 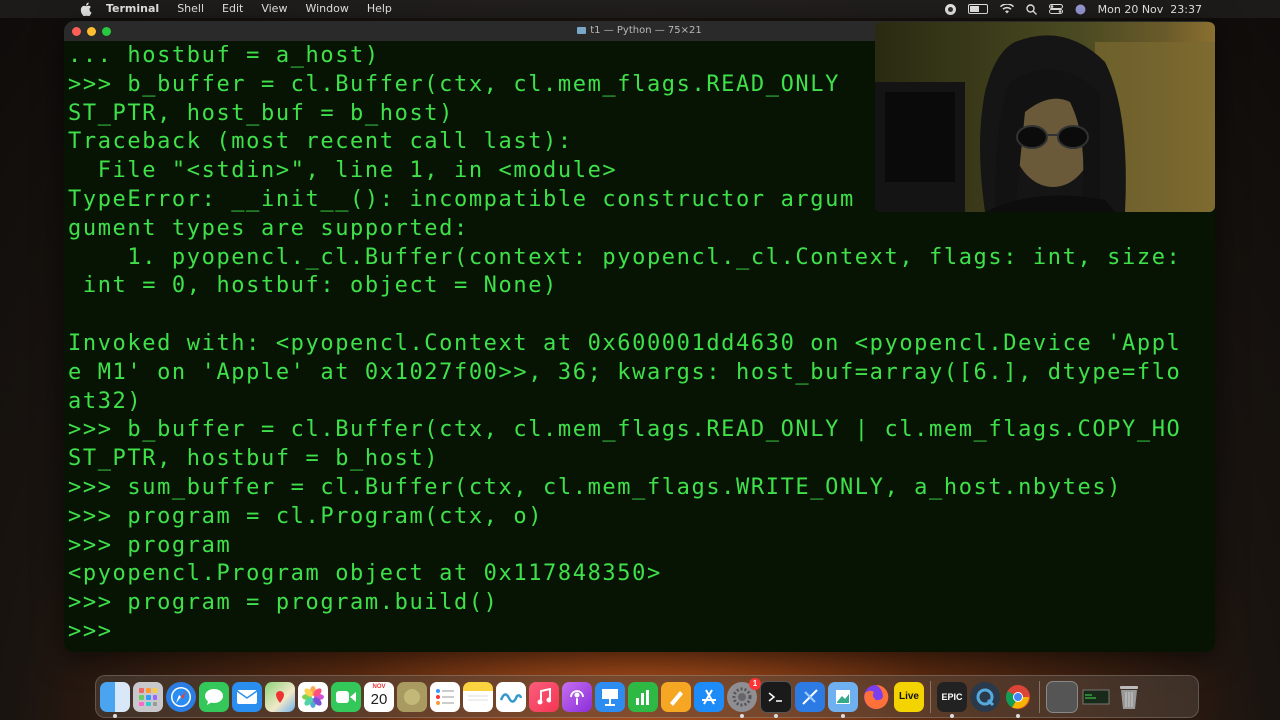 I want to click on app-store-icon, so click(x=709, y=696).